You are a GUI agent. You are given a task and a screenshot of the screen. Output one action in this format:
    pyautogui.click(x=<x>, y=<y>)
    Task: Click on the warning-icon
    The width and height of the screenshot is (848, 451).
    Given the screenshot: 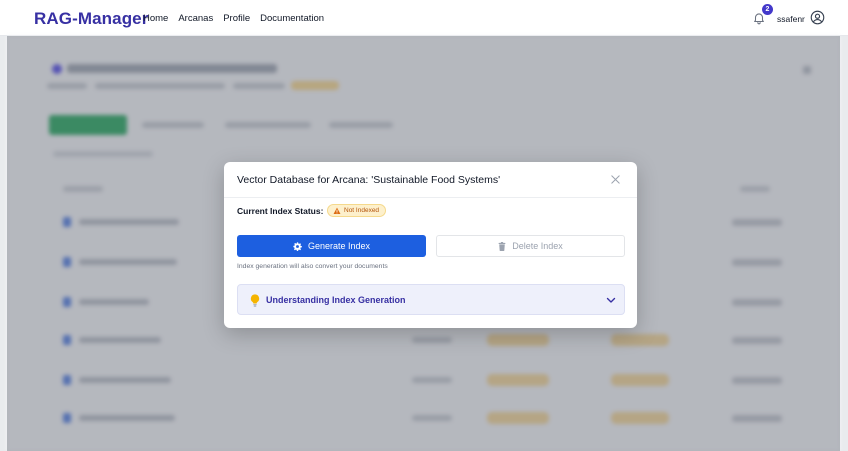 What is the action you would take?
    pyautogui.click(x=337, y=210)
    